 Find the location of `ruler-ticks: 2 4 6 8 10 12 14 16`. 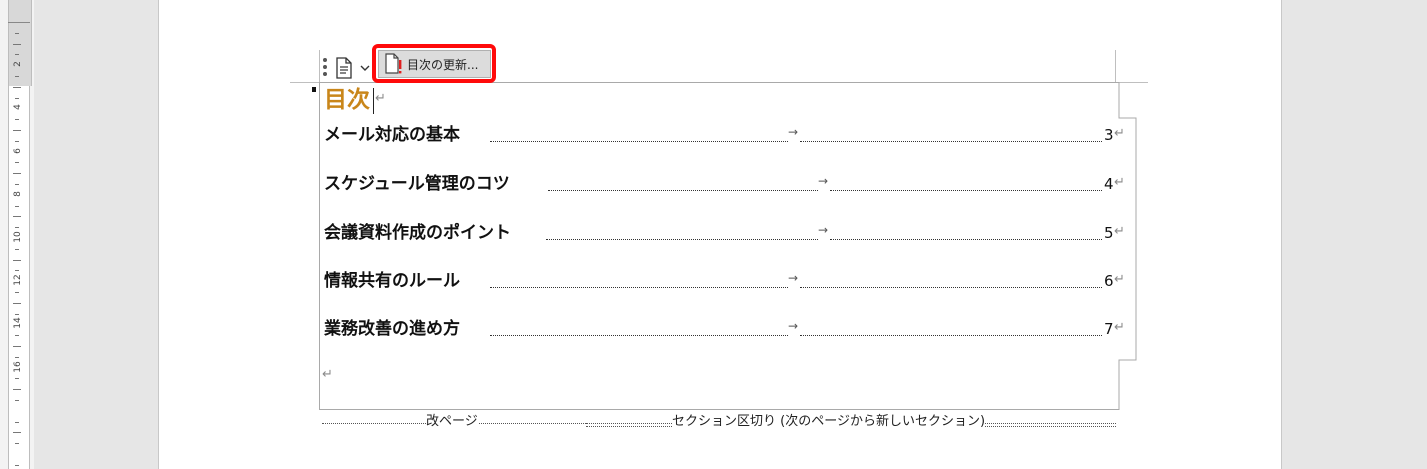

ruler-ticks: 2 4 6 8 10 12 14 16 is located at coordinates (17, 234).